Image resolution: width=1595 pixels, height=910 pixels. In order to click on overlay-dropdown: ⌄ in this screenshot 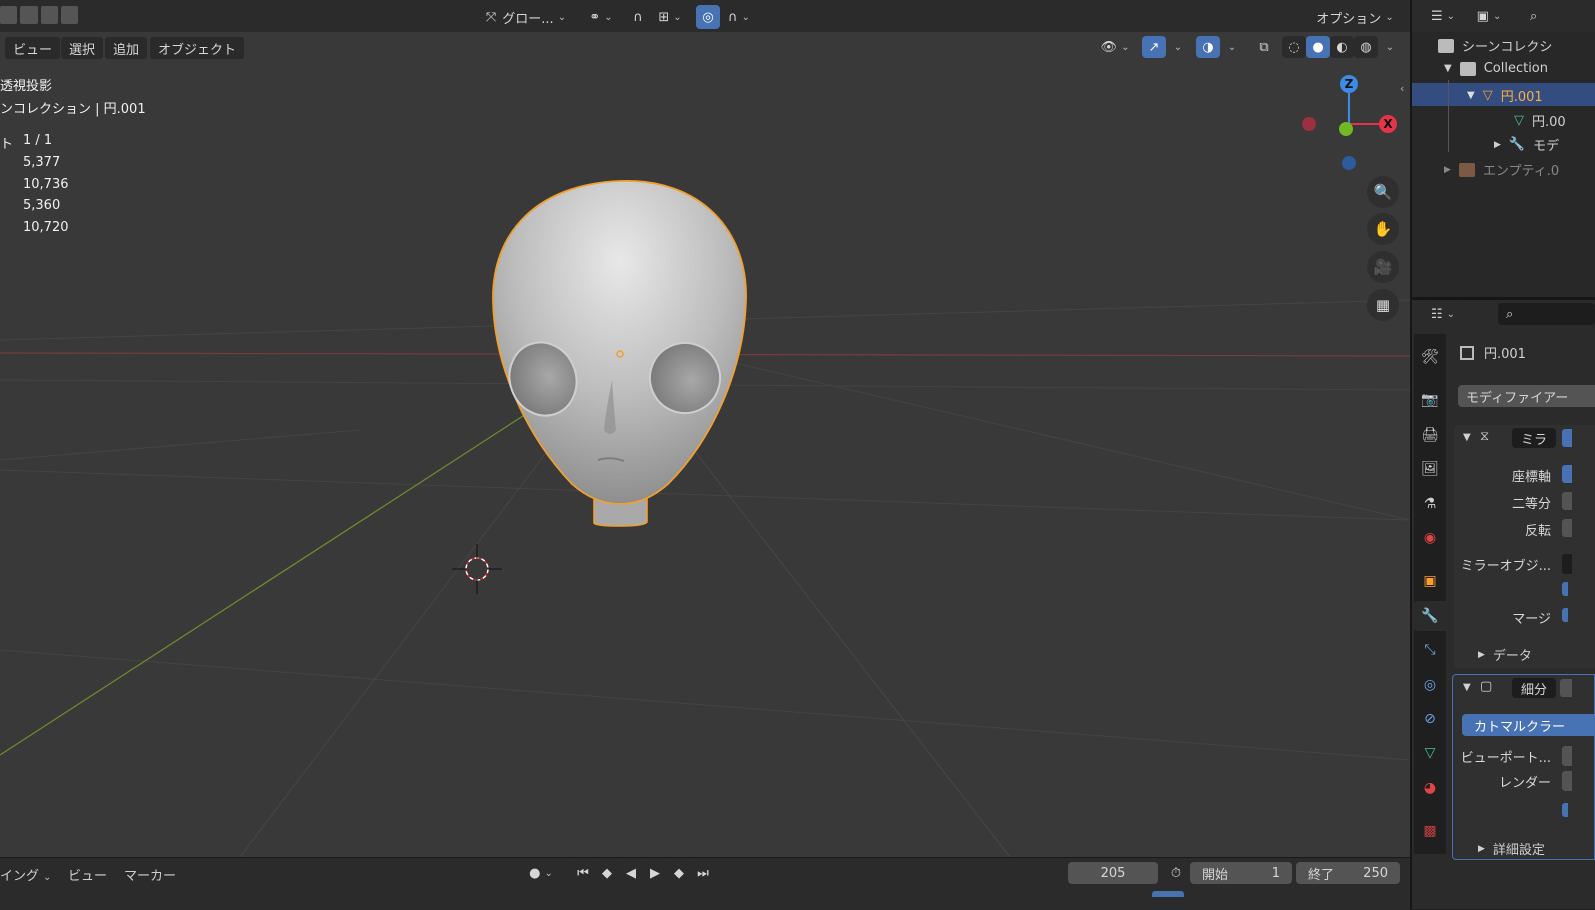, I will do `click(1230, 47)`.